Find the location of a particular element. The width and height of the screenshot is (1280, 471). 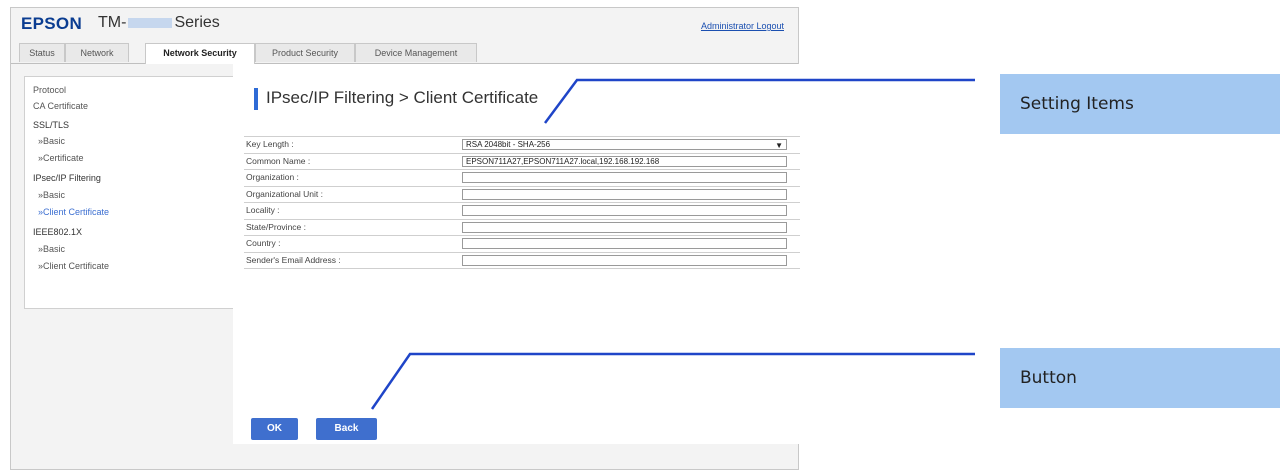

leader-line-setting-items is located at coordinates (759, 101).